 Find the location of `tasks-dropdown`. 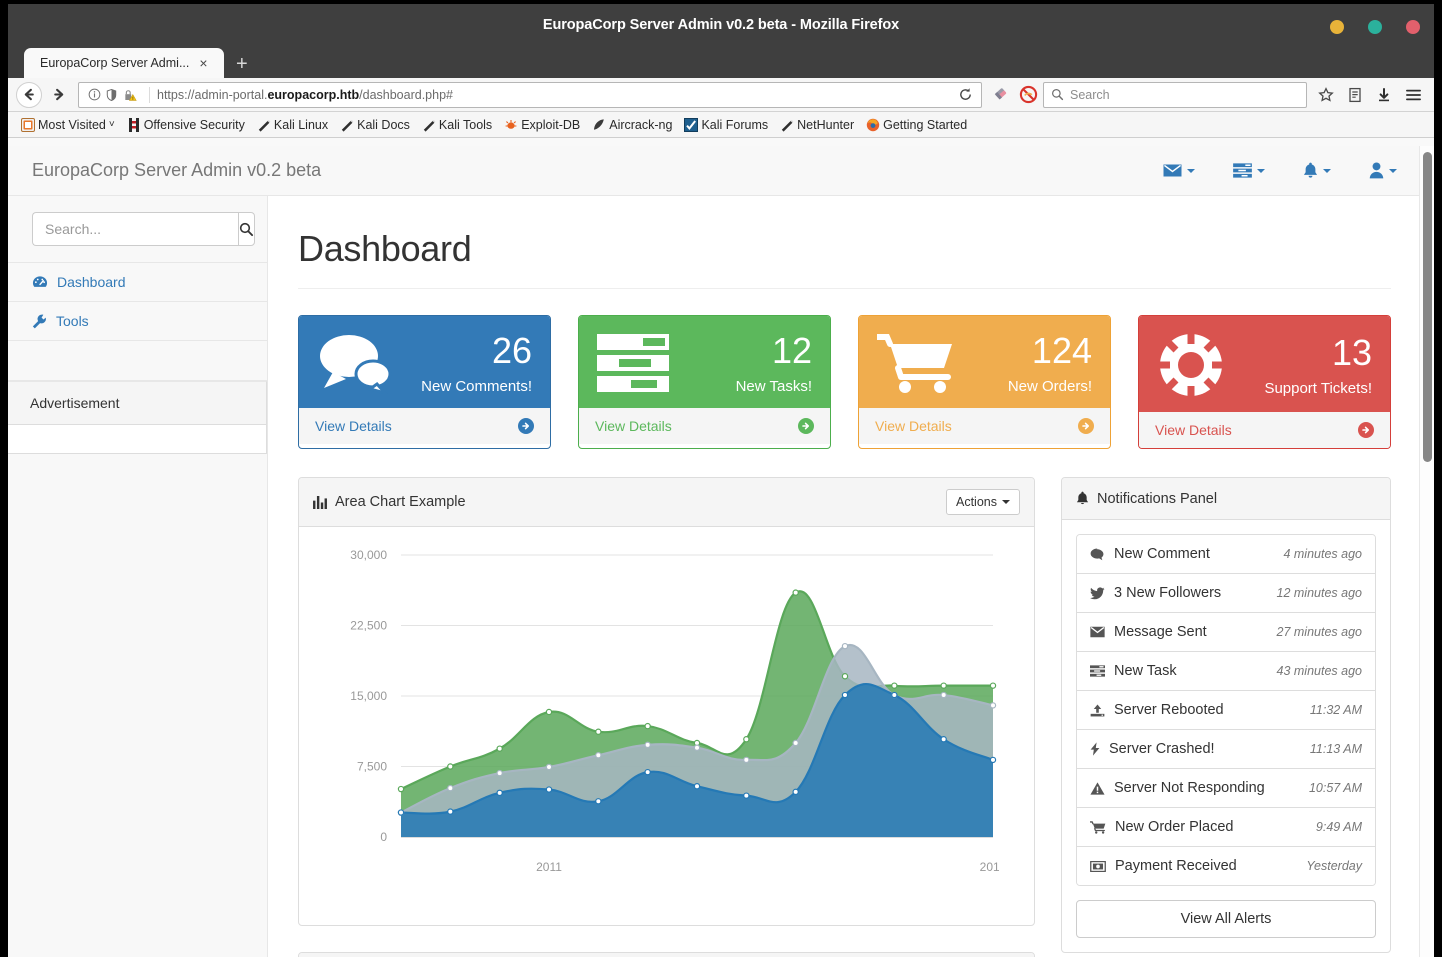

tasks-dropdown is located at coordinates (1249, 170).